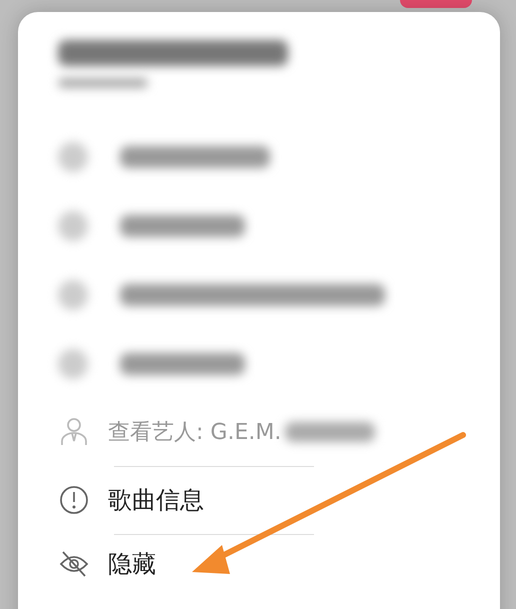 The width and height of the screenshot is (516, 609). What do you see at coordinates (279, 564) in the screenshot?
I see `menu-item: 隐藏` at bounding box center [279, 564].